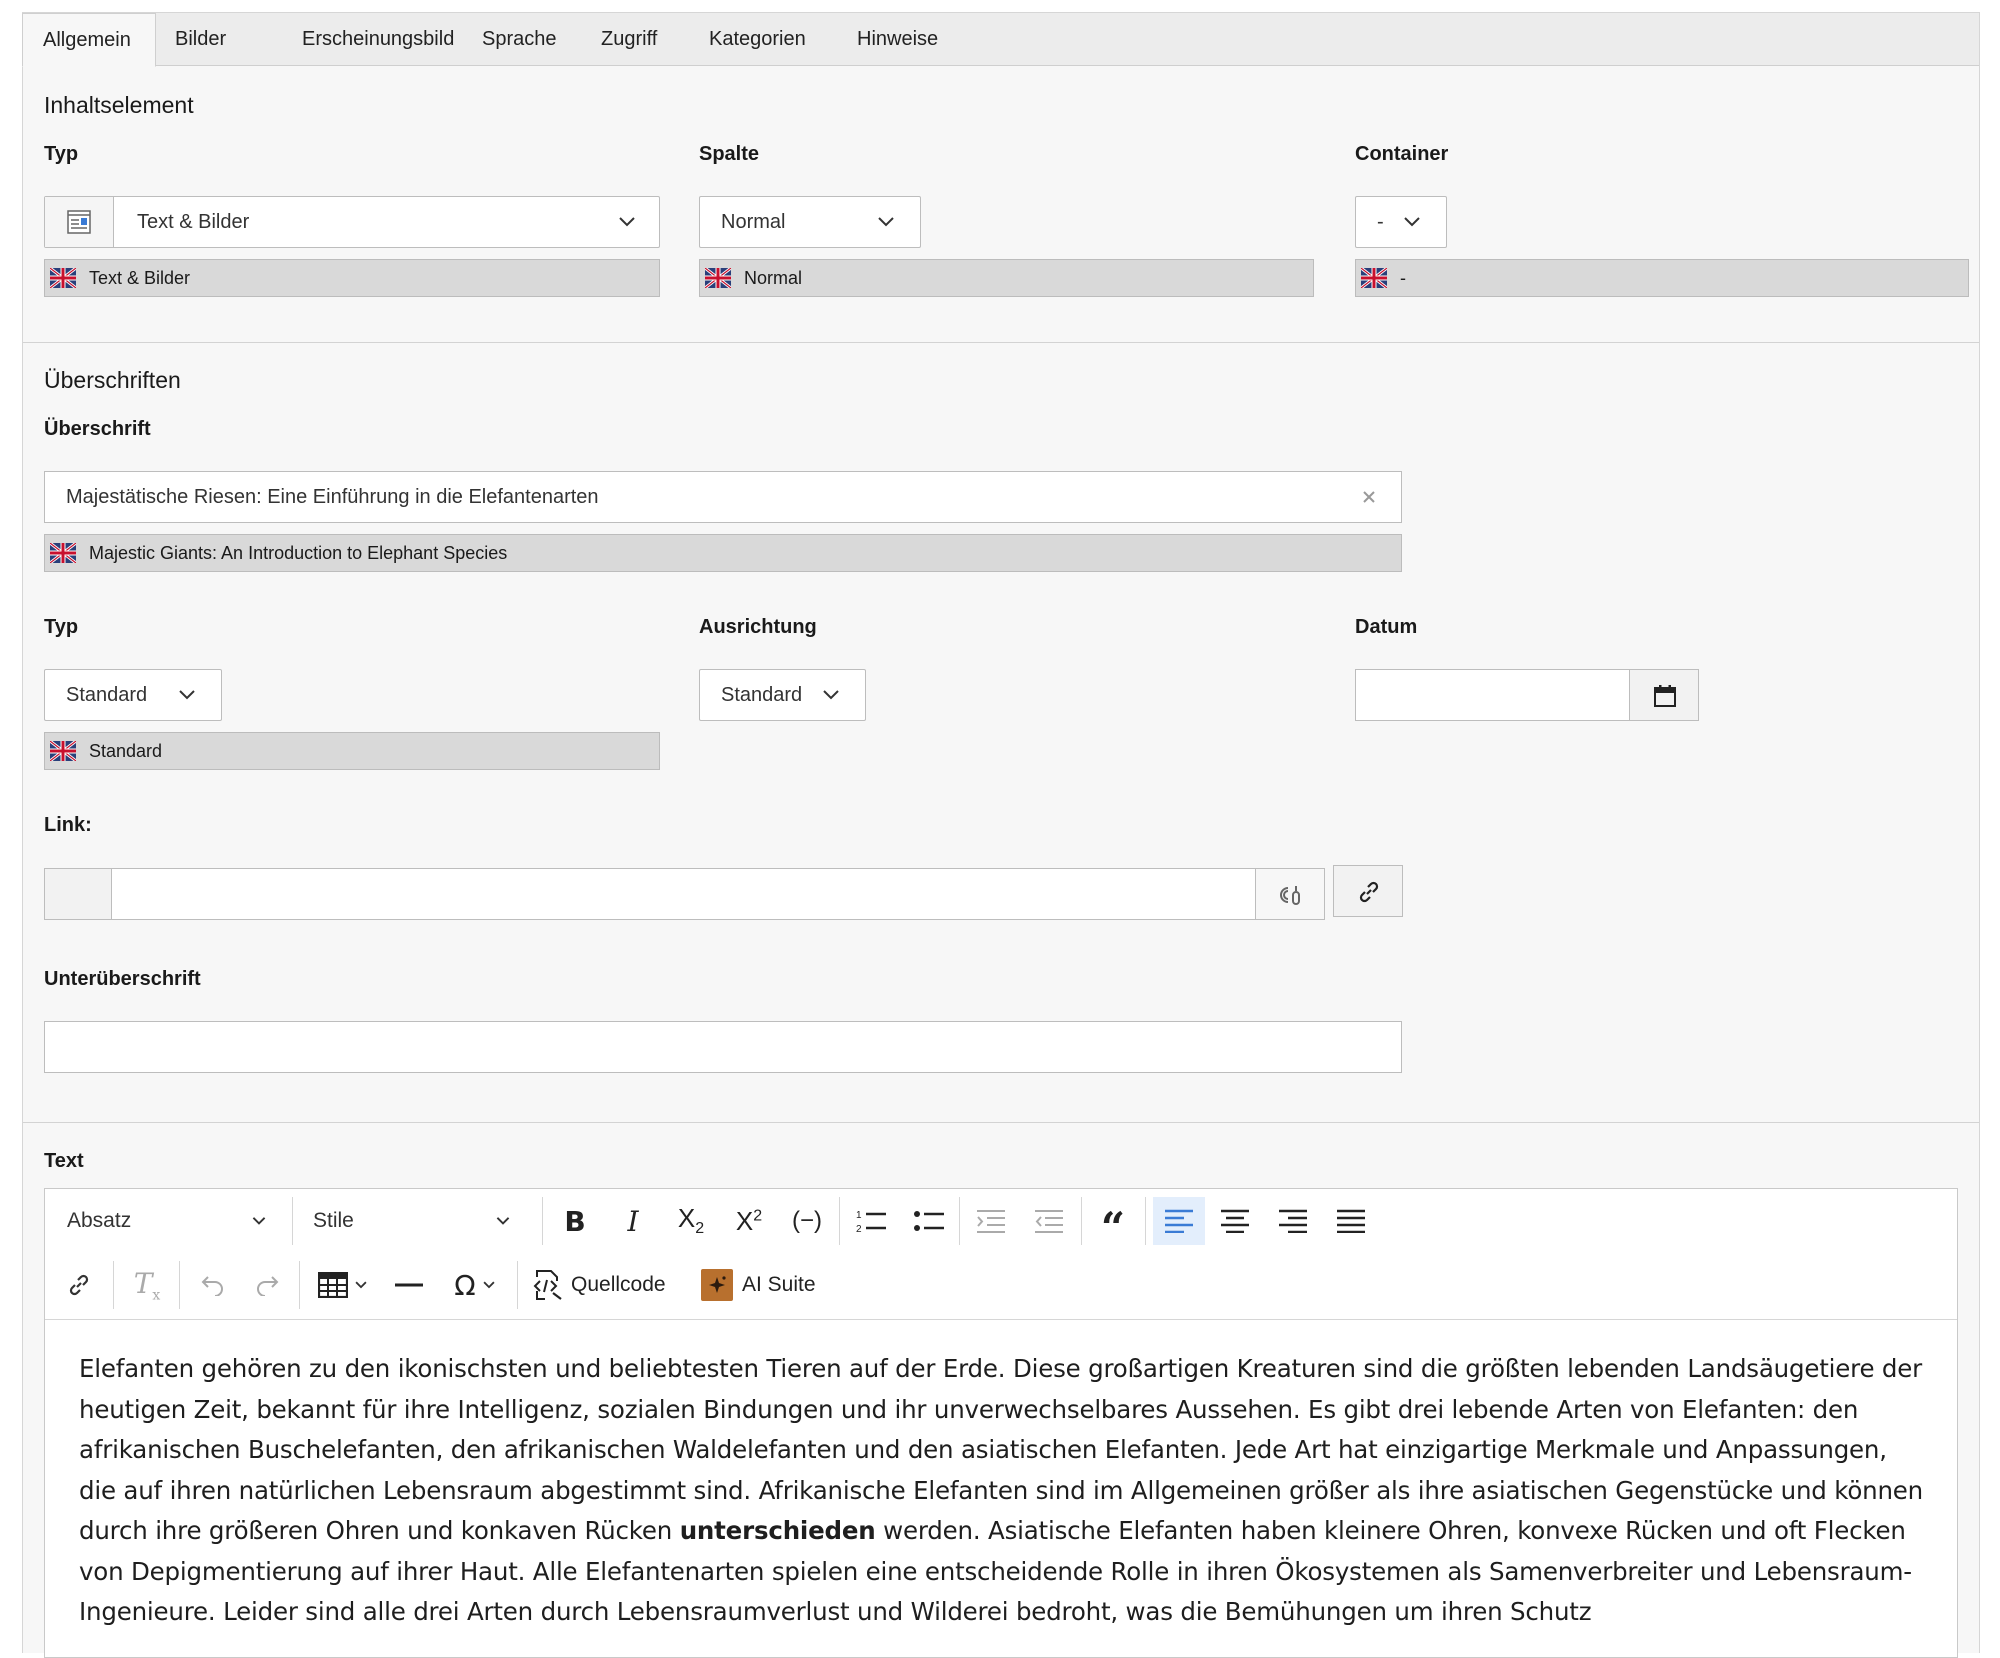 This screenshot has width=2000, height=1658. What do you see at coordinates (1401, 222) in the screenshot?
I see `container-select: -` at bounding box center [1401, 222].